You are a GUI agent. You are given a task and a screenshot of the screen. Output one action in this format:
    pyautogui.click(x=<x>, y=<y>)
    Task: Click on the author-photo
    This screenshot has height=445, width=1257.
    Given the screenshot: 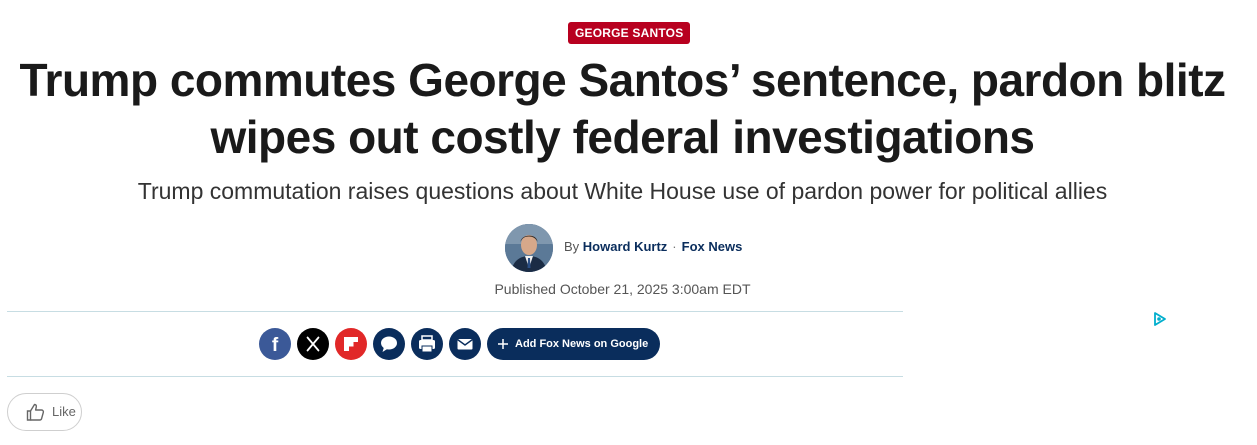 What is the action you would take?
    pyautogui.click(x=529, y=248)
    